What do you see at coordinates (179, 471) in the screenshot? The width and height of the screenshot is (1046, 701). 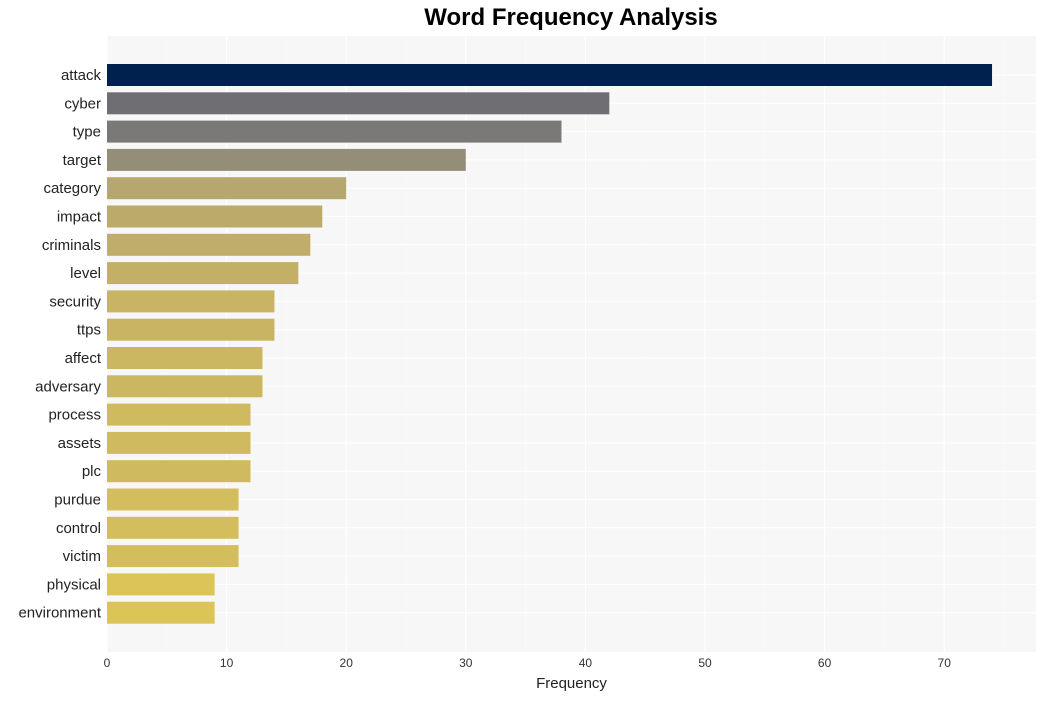 I see `bar-plc` at bounding box center [179, 471].